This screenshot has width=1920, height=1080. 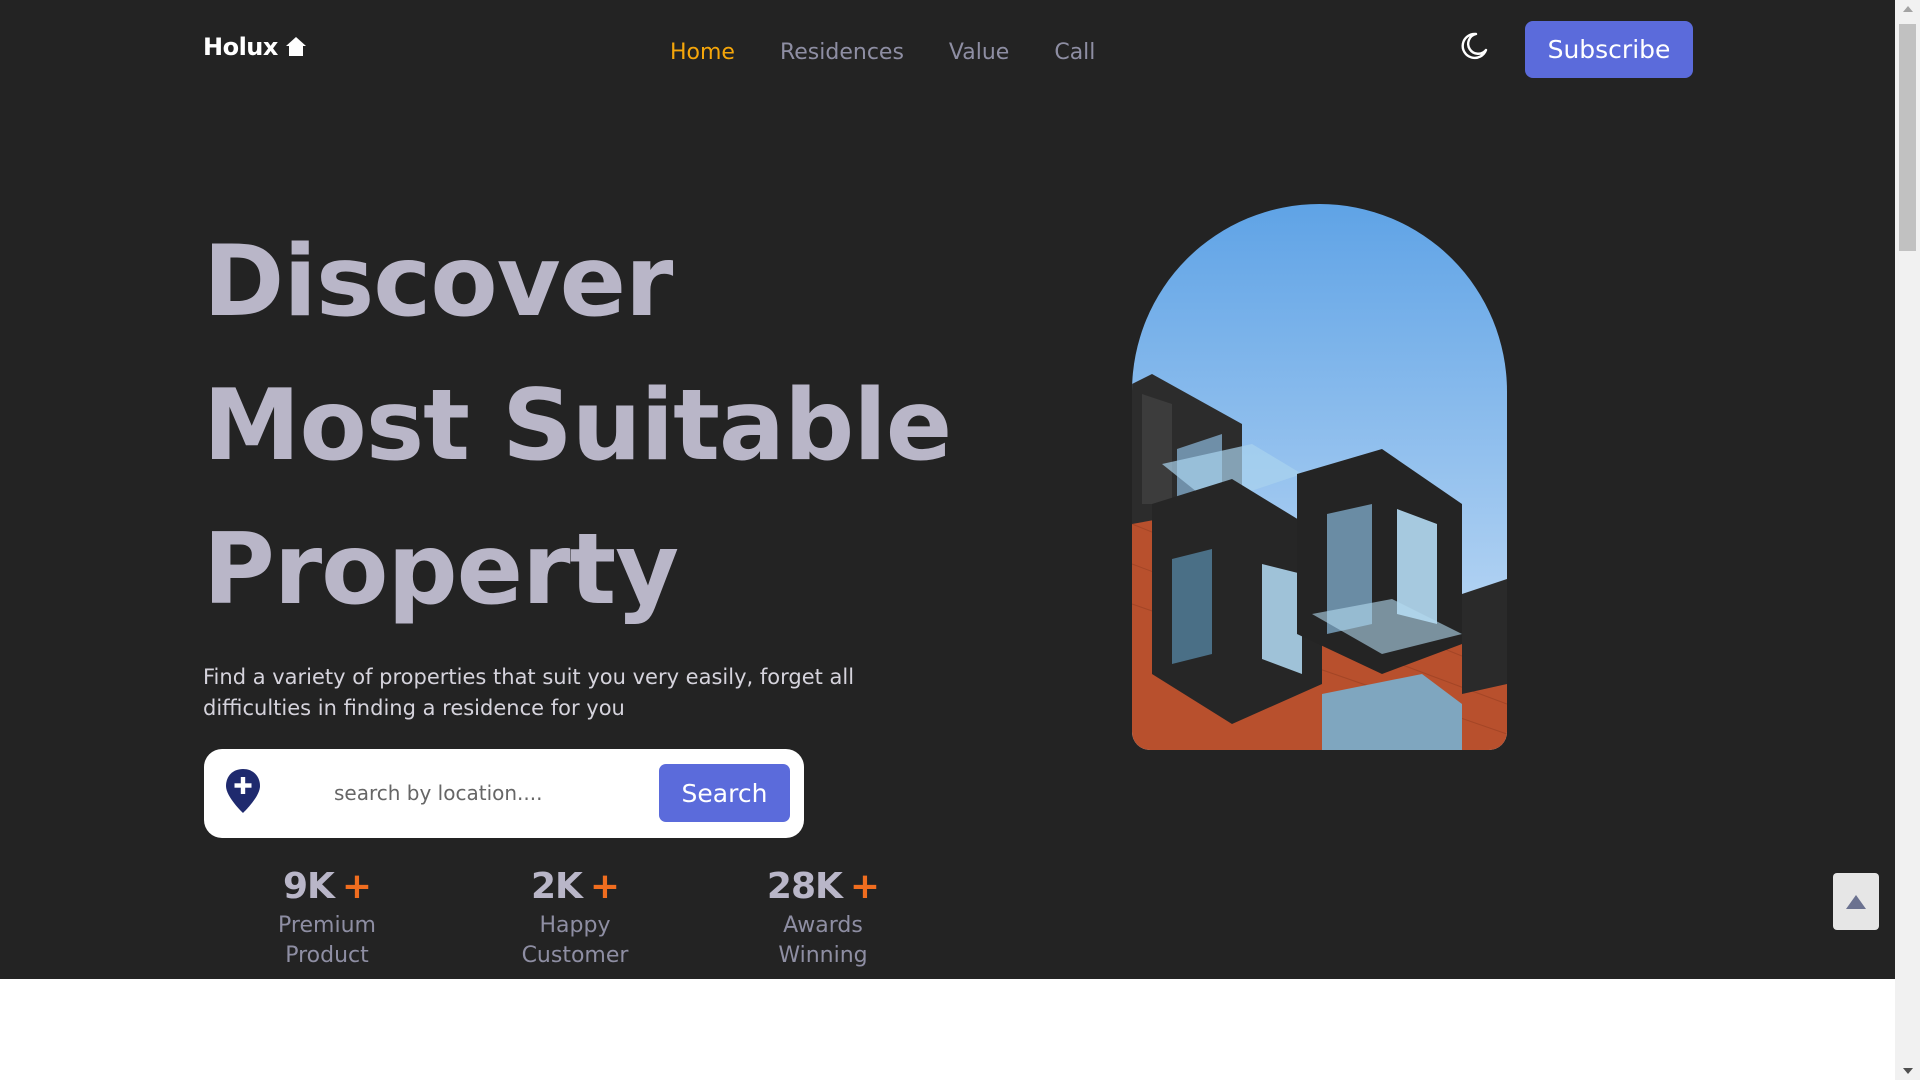 I want to click on stat-awards-winning: 28K + Awards Winning, so click(x=823, y=918).